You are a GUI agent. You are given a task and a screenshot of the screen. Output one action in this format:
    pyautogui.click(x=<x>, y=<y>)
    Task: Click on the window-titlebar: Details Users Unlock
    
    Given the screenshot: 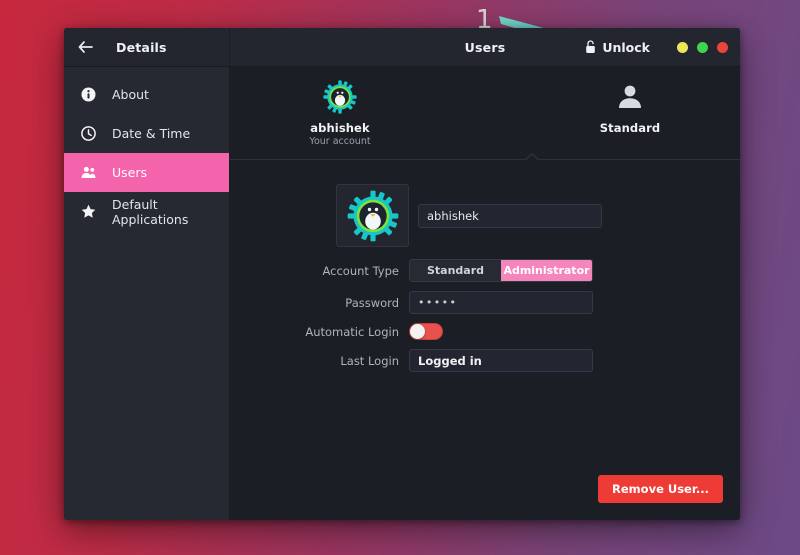 What is the action you would take?
    pyautogui.click(x=402, y=47)
    